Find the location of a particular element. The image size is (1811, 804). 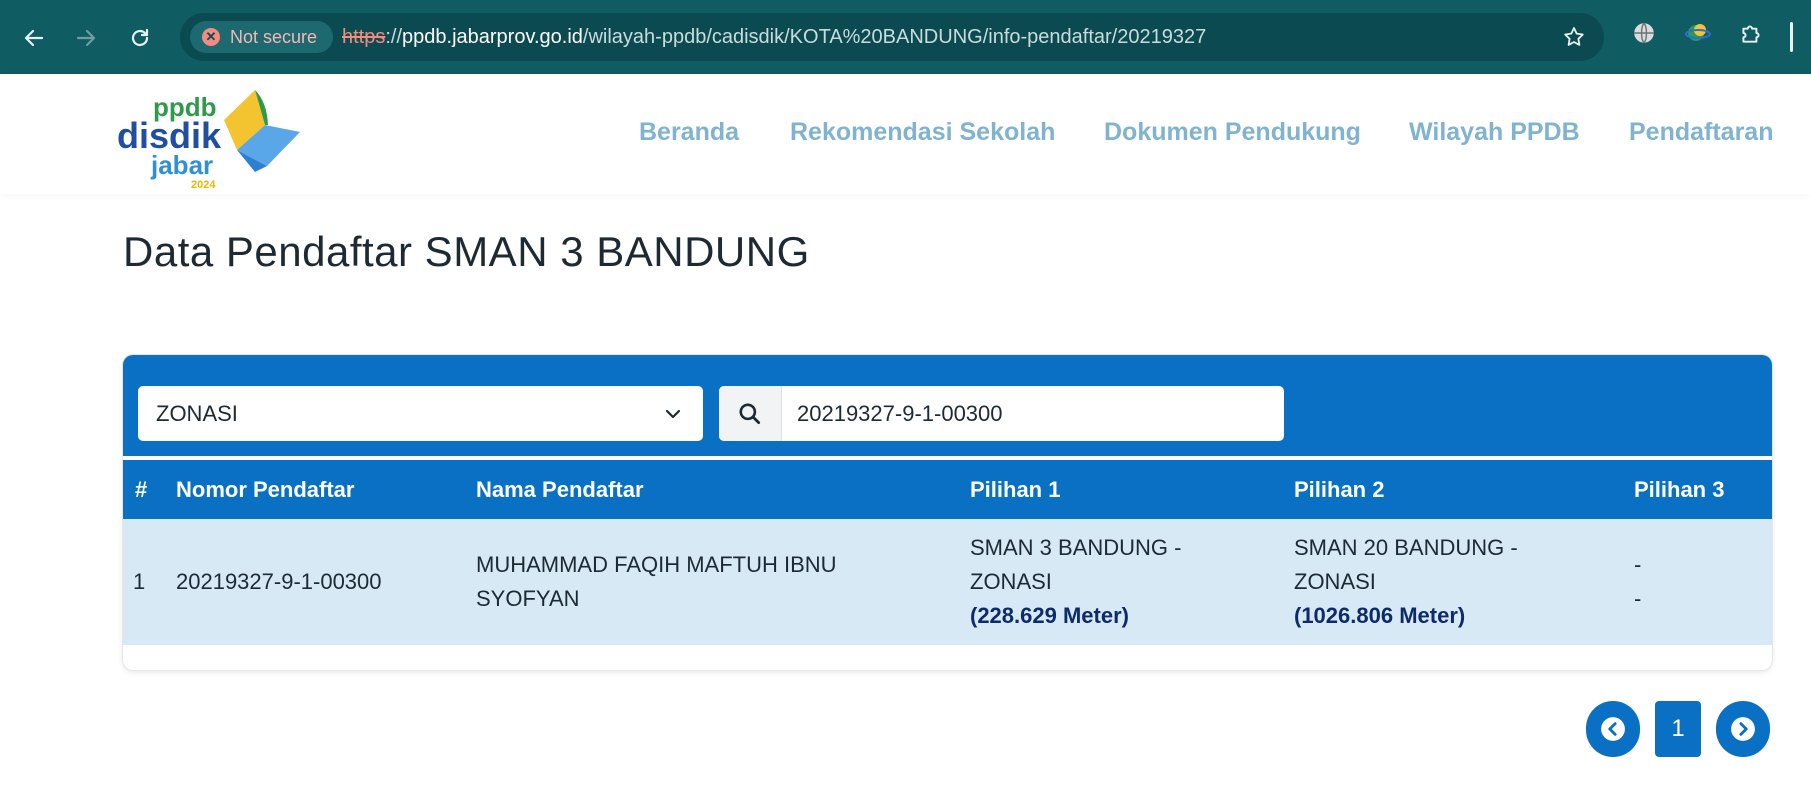

puzzle-icon is located at coordinates (1751, 34).